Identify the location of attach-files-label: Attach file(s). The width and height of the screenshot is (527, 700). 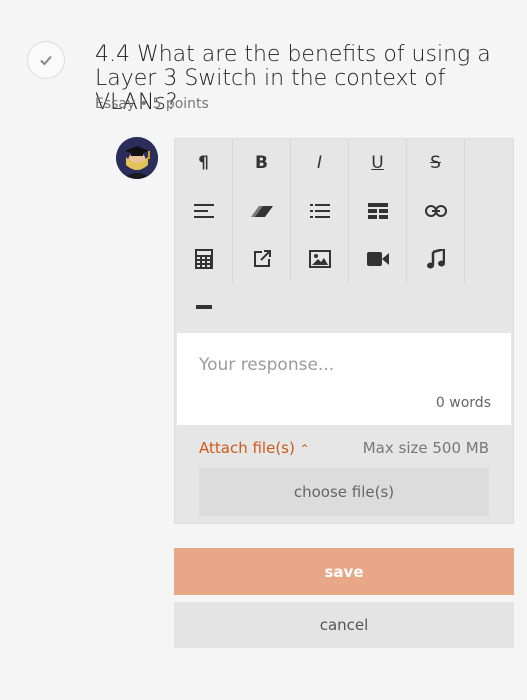
(247, 448).